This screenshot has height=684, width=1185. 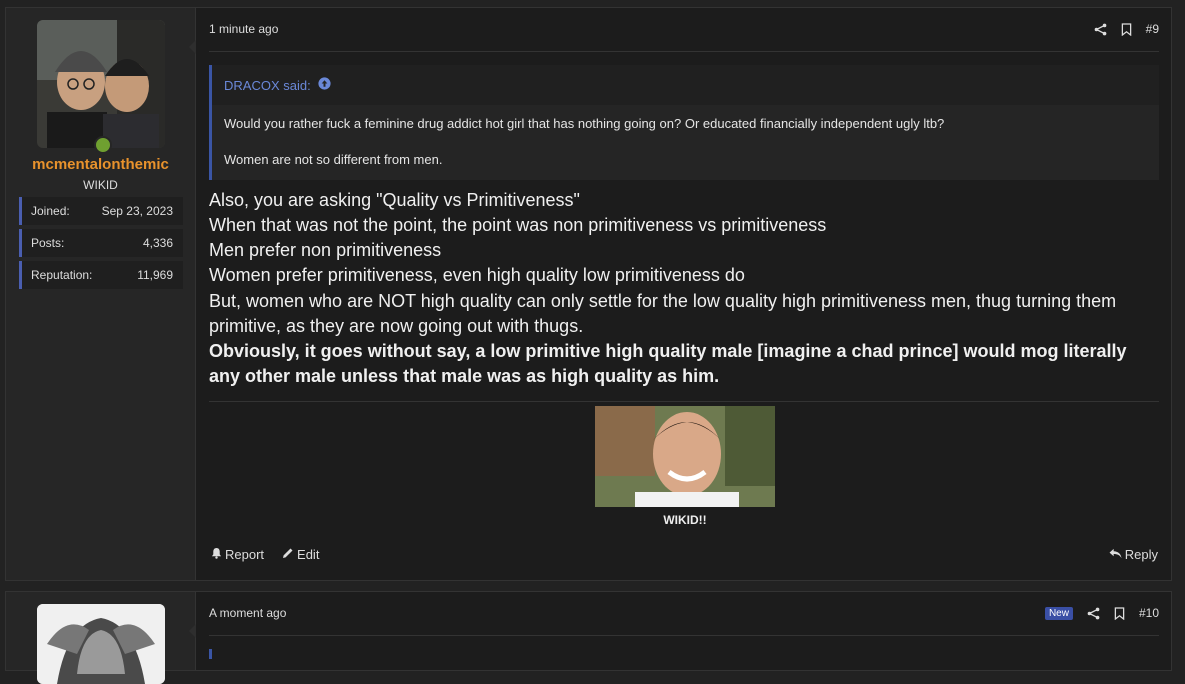 I want to click on post-time: A moment ago, so click(x=247, y=613).